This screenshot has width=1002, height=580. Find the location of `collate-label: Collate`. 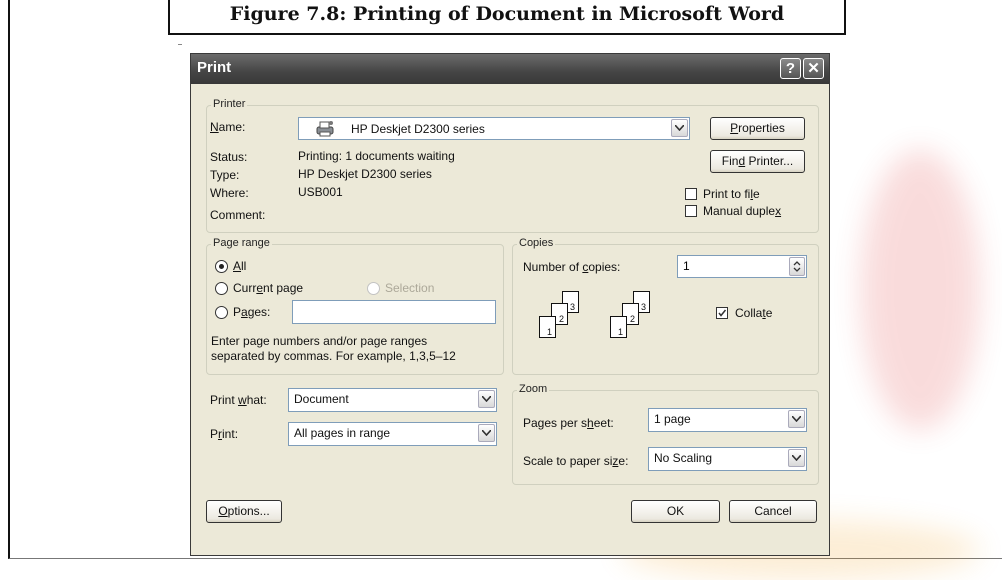

collate-label: Collate is located at coordinates (754, 313).